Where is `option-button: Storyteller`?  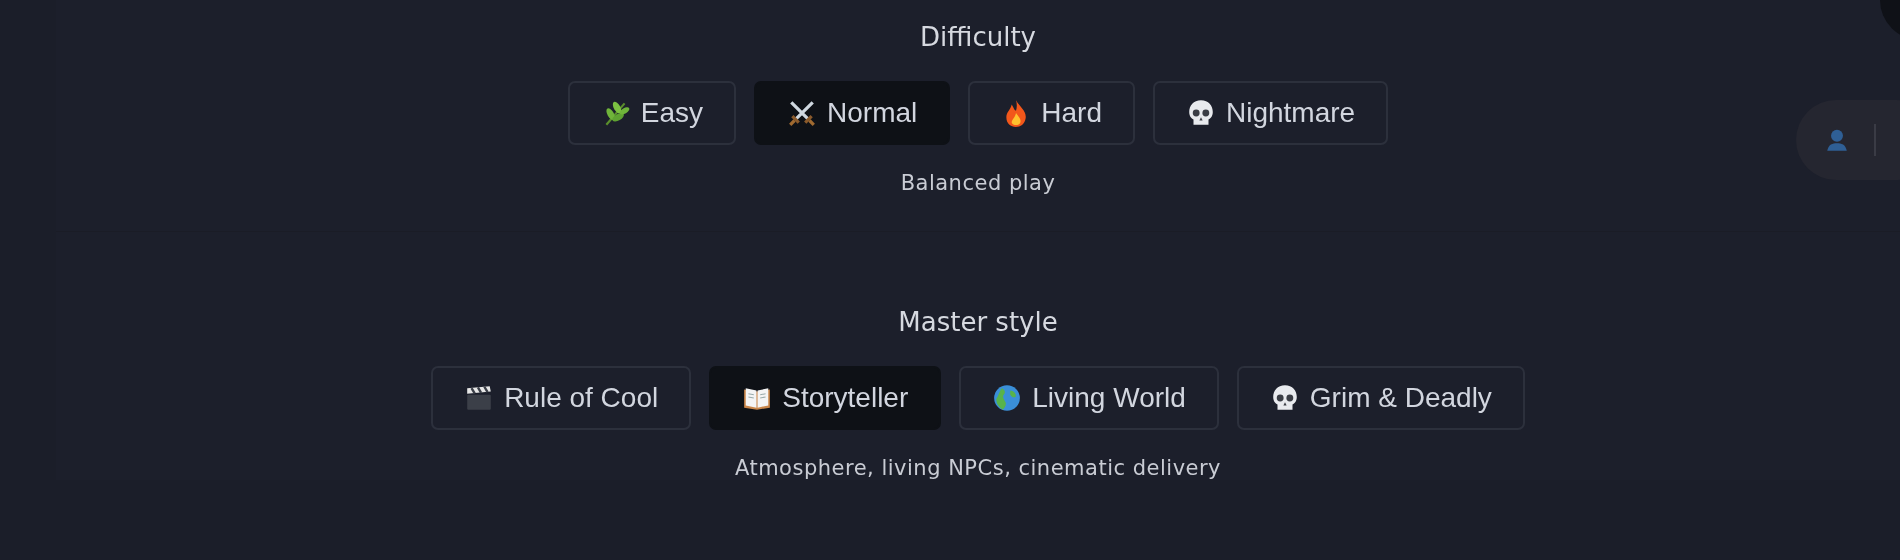
option-button: Storyteller is located at coordinates (825, 398).